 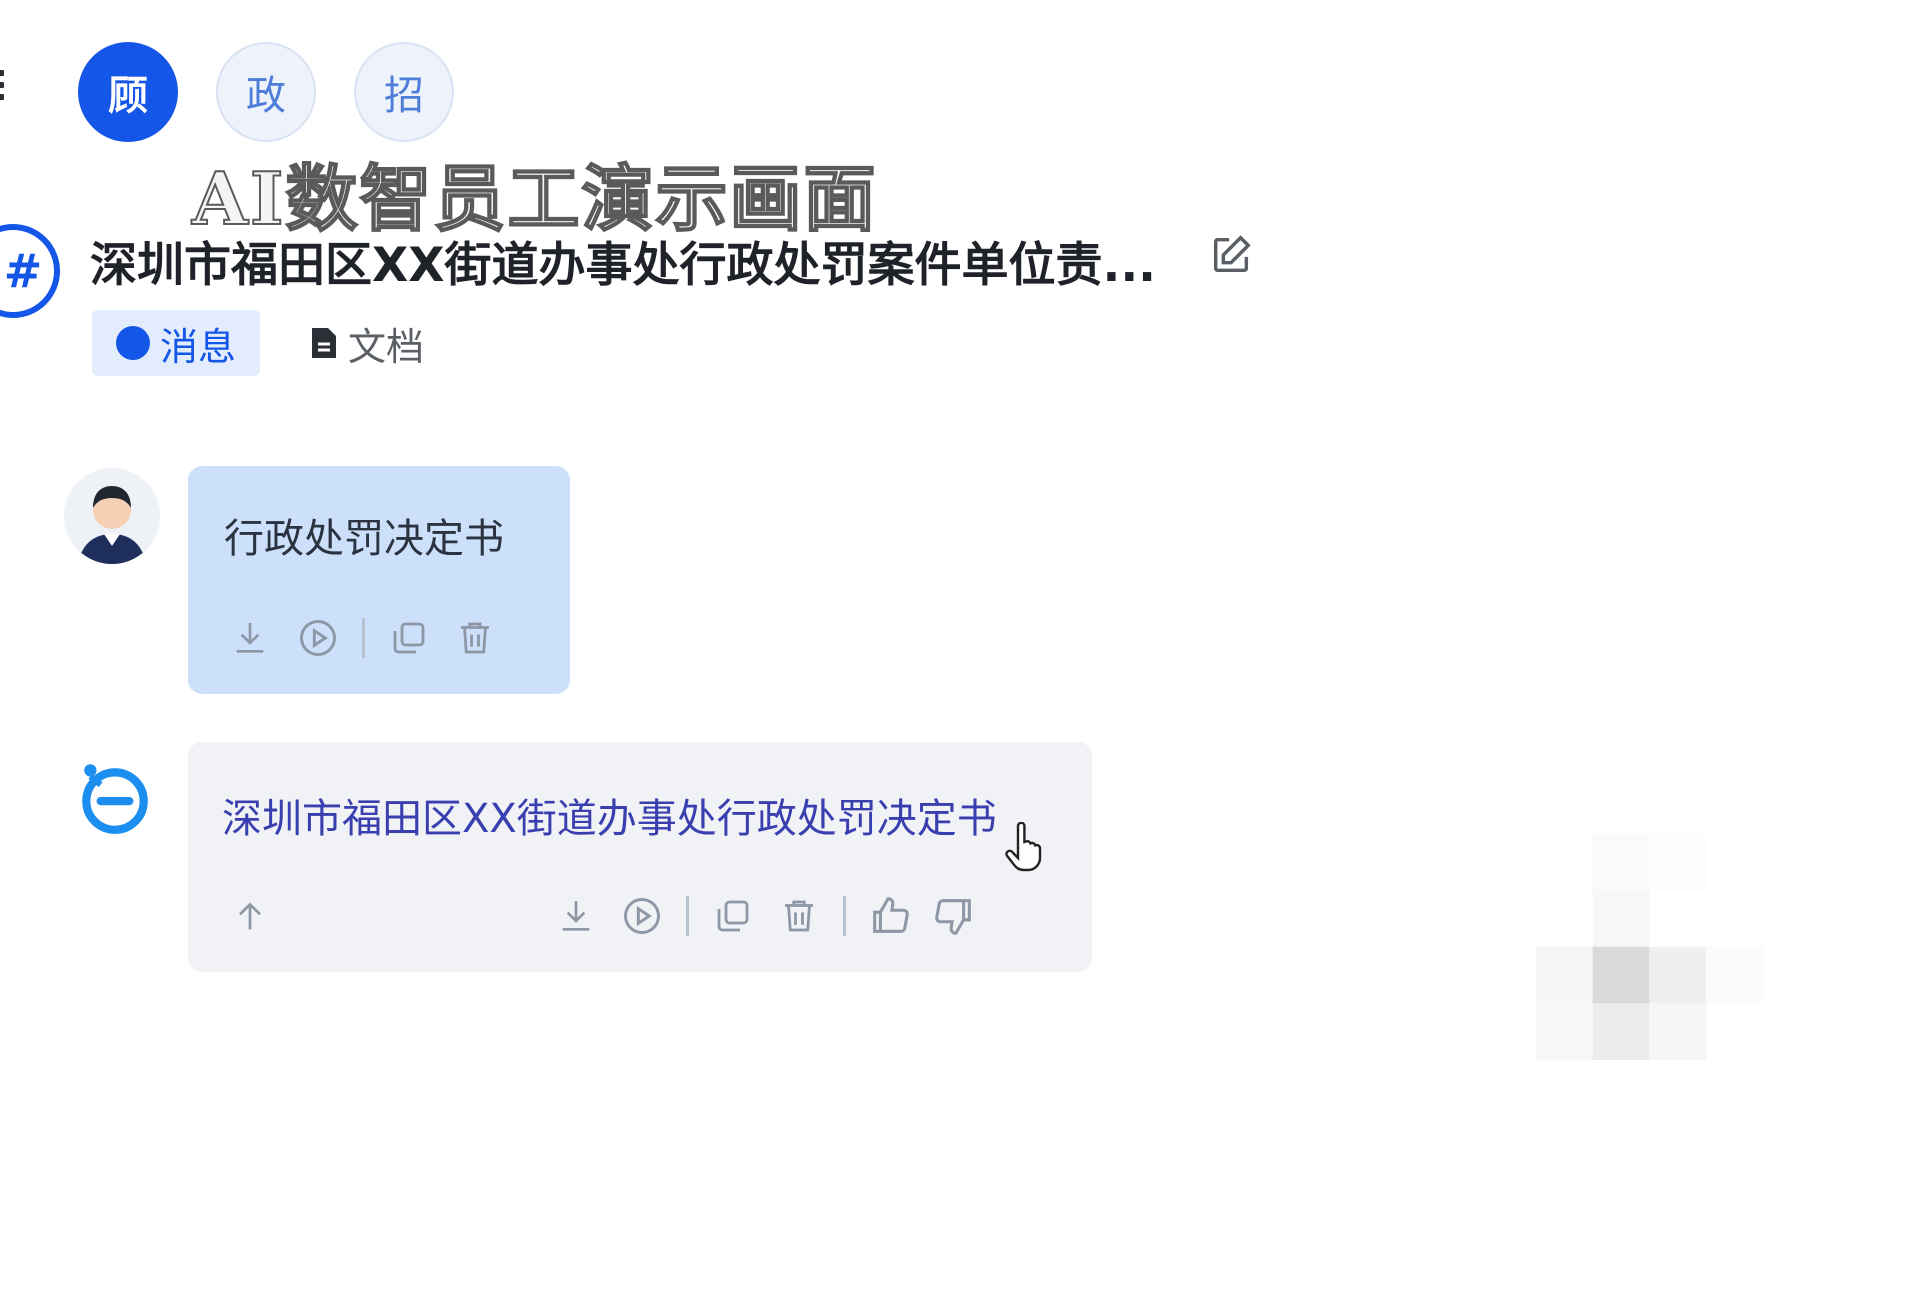 I want to click on tab-documents: 文档, so click(x=367, y=343).